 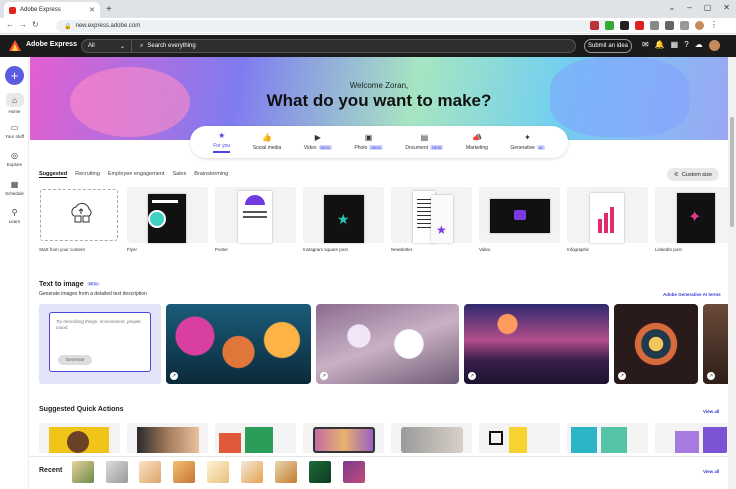 What do you see at coordinates (92, 10) in the screenshot?
I see `close-tab-icon: ✕` at bounding box center [92, 10].